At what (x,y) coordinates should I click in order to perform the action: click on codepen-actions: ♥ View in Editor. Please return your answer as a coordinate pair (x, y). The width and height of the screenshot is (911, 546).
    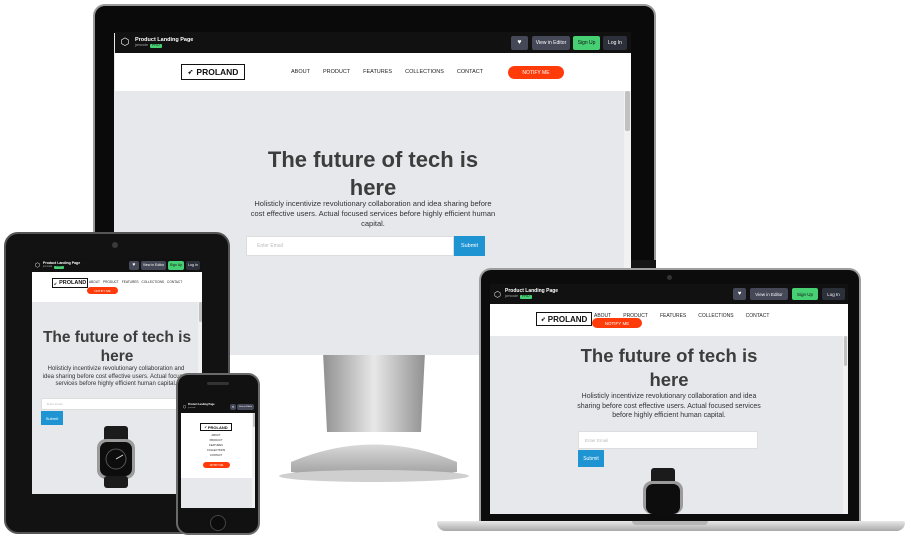
    Looking at the image, I should click on (242, 406).